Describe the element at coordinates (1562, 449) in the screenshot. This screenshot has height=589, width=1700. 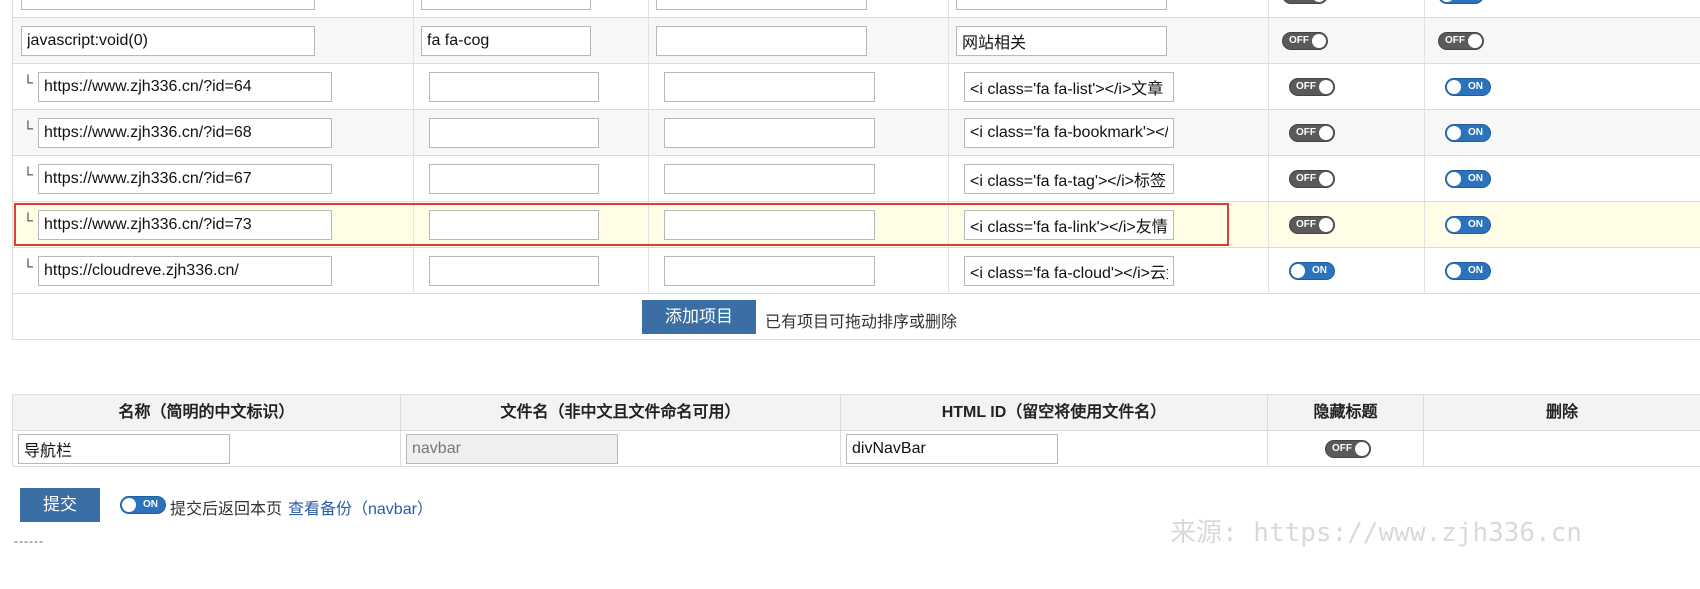
I see `cell-delete` at that location.